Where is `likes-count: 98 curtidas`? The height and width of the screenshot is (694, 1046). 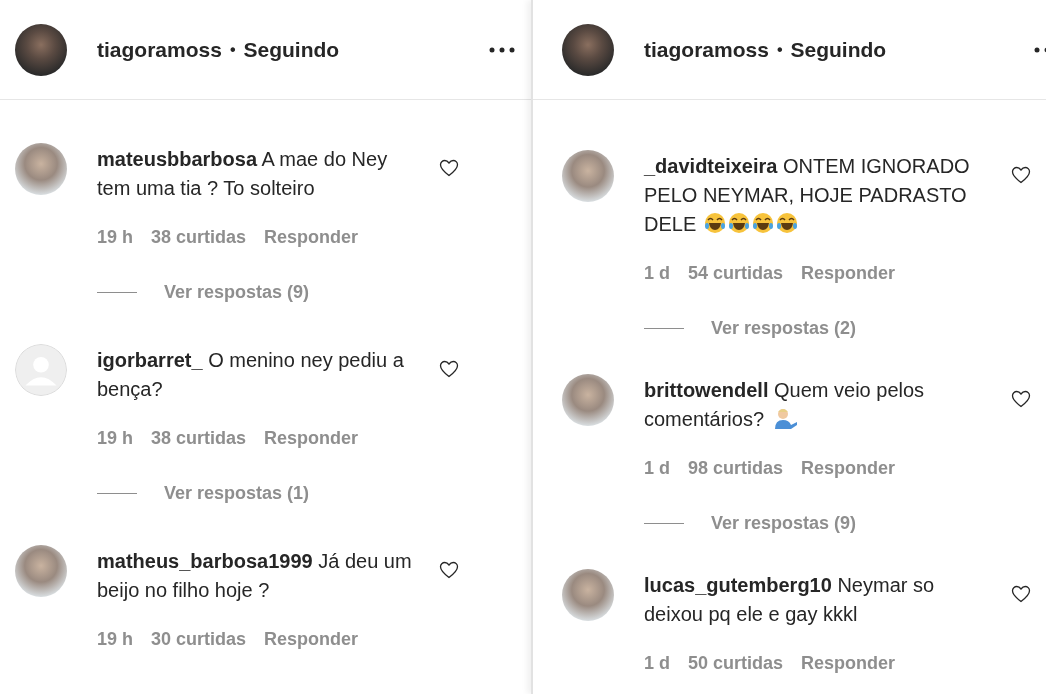
likes-count: 98 curtidas is located at coordinates (736, 468).